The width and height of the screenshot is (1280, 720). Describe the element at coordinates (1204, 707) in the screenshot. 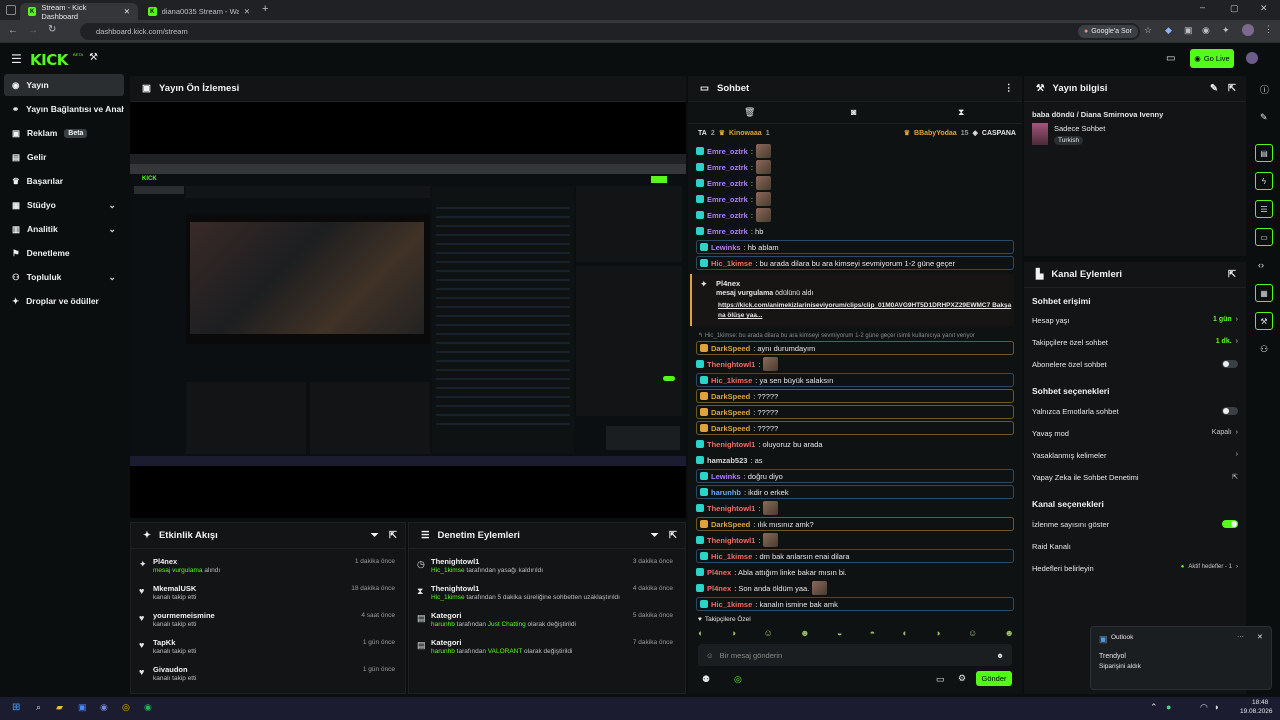

I see `wifi-icon: ◠` at that location.